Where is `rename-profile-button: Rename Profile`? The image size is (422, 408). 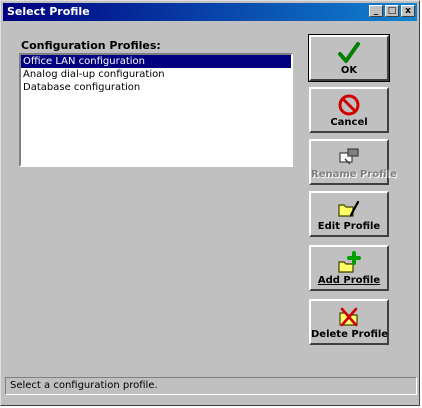
rename-profile-button: Rename Profile is located at coordinates (353, 162).